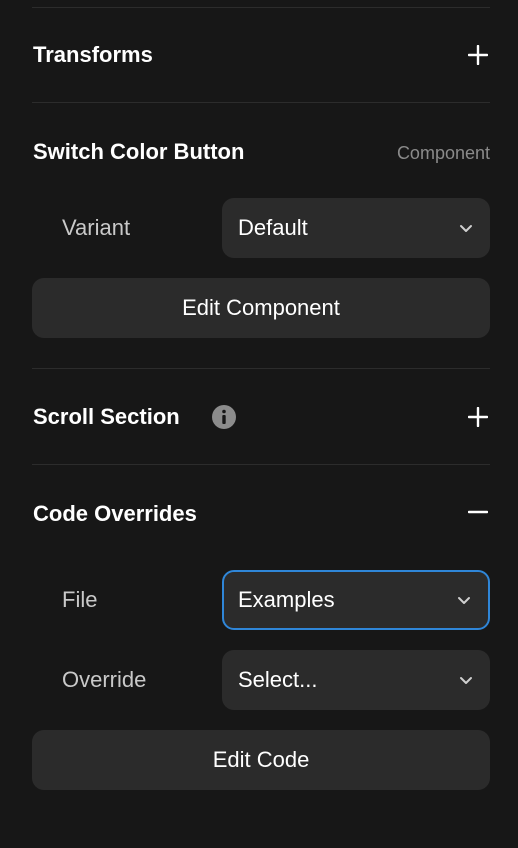  What do you see at coordinates (273, 227) in the screenshot?
I see `variant-value: Default` at bounding box center [273, 227].